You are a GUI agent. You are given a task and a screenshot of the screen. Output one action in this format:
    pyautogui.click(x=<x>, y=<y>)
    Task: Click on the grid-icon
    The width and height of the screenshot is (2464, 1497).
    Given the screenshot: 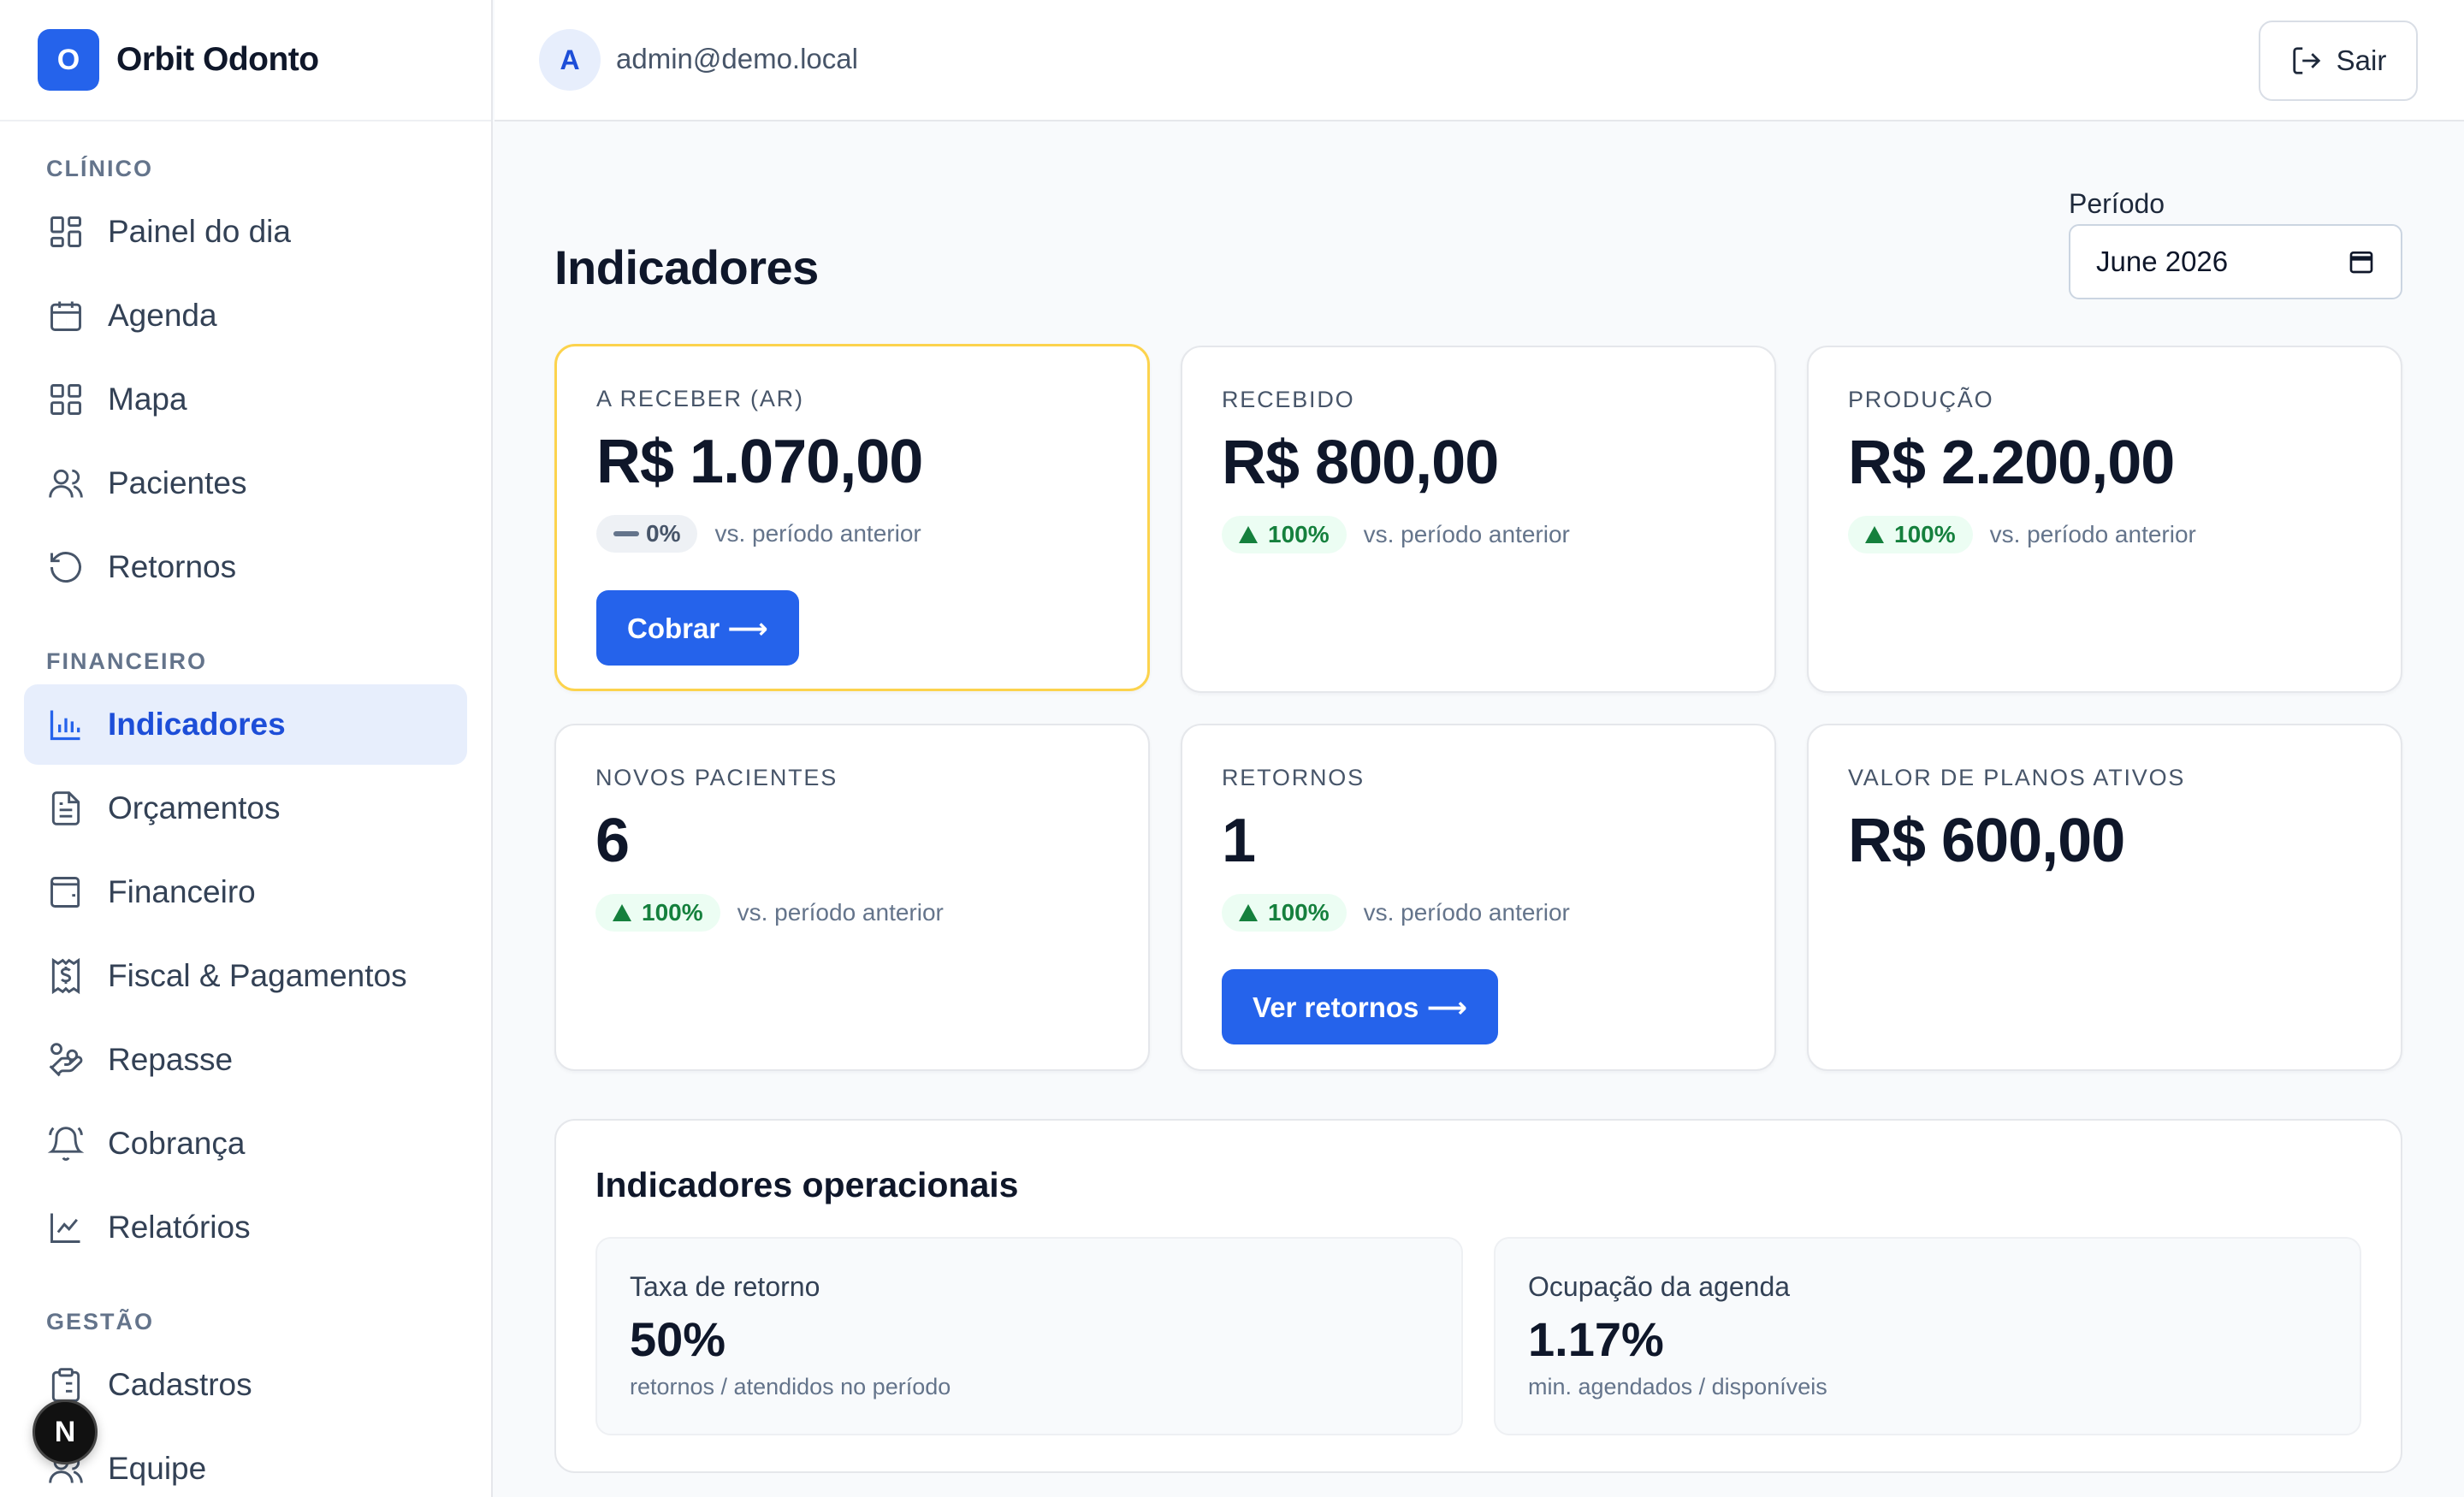 What is the action you would take?
    pyautogui.click(x=66, y=399)
    